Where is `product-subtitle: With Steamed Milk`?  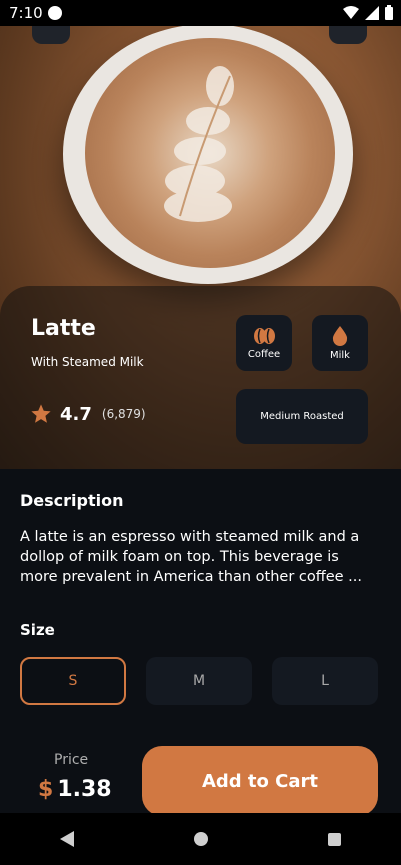 product-subtitle: With Steamed Milk is located at coordinates (87, 362).